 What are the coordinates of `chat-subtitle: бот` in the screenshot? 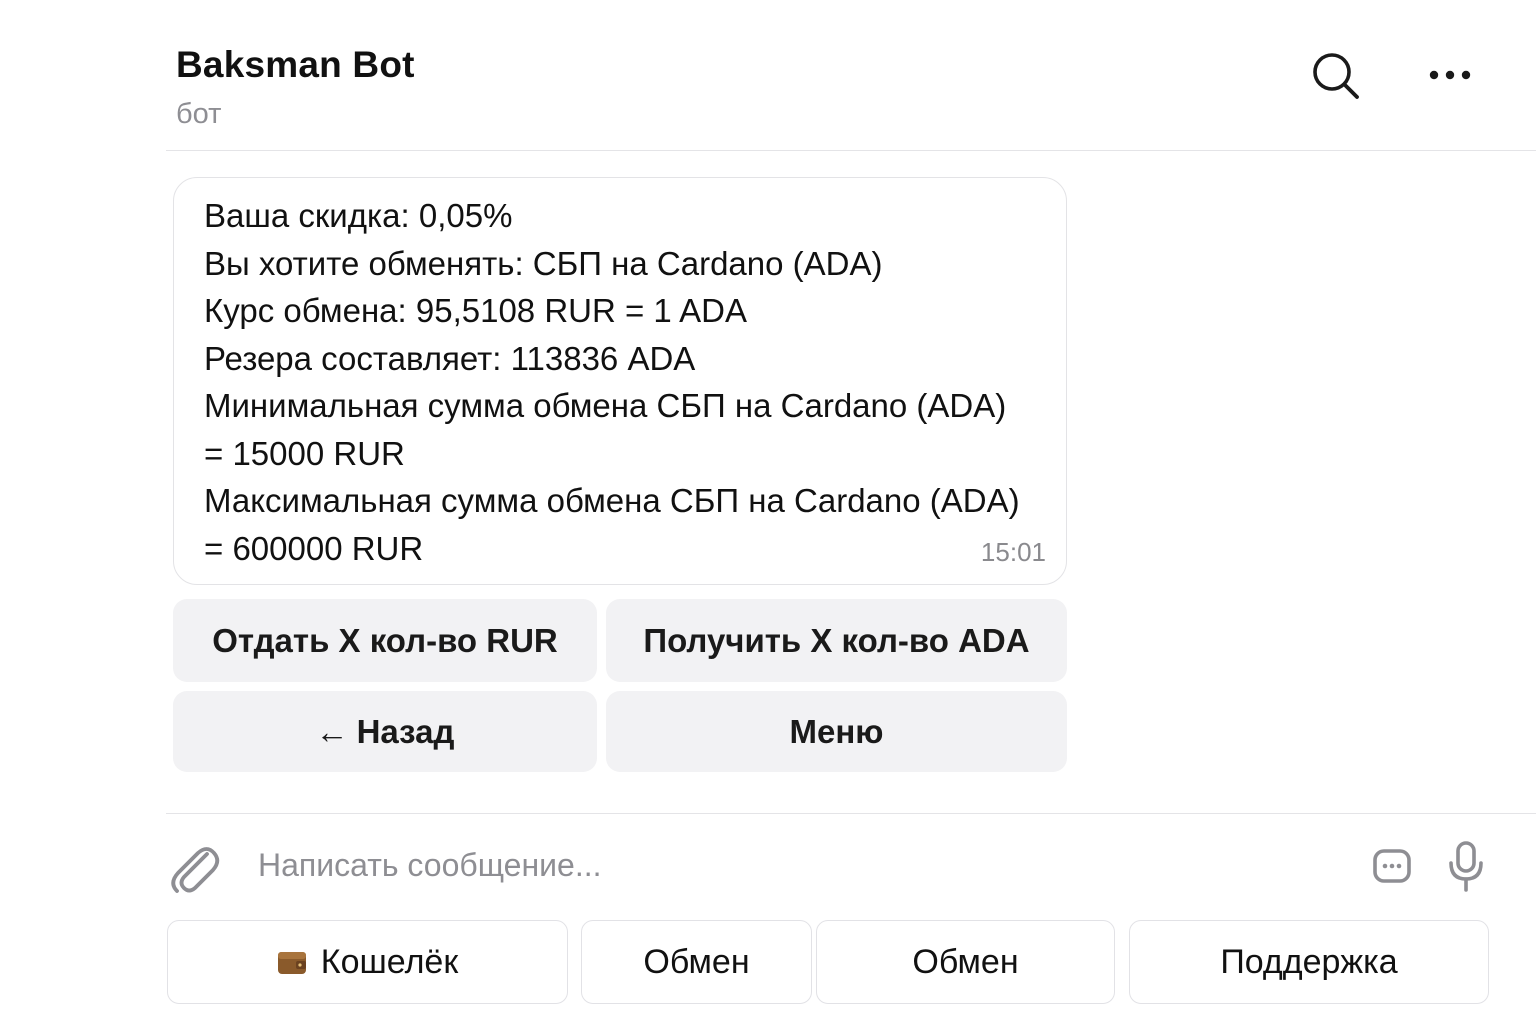 It's located at (199, 114).